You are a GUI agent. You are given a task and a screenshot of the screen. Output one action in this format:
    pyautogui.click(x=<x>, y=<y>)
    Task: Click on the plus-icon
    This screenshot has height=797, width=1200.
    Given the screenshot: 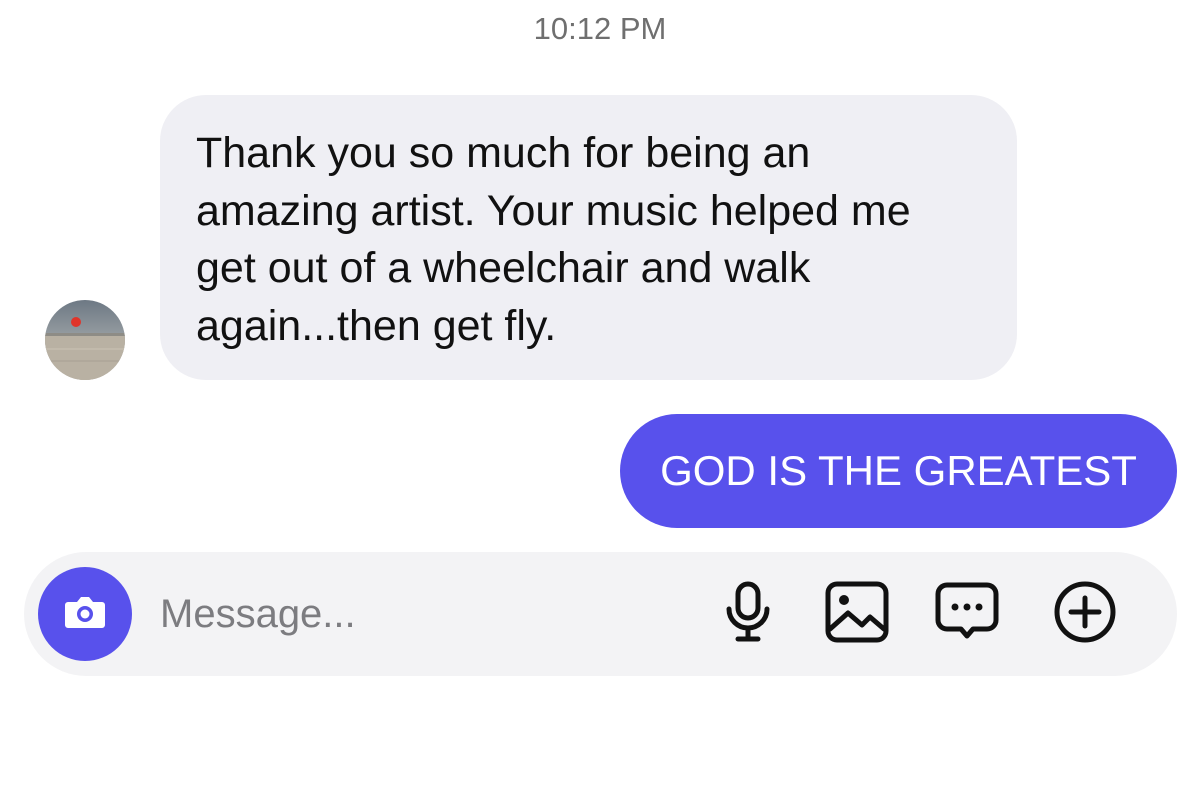 What is the action you would take?
    pyautogui.click(x=1085, y=614)
    